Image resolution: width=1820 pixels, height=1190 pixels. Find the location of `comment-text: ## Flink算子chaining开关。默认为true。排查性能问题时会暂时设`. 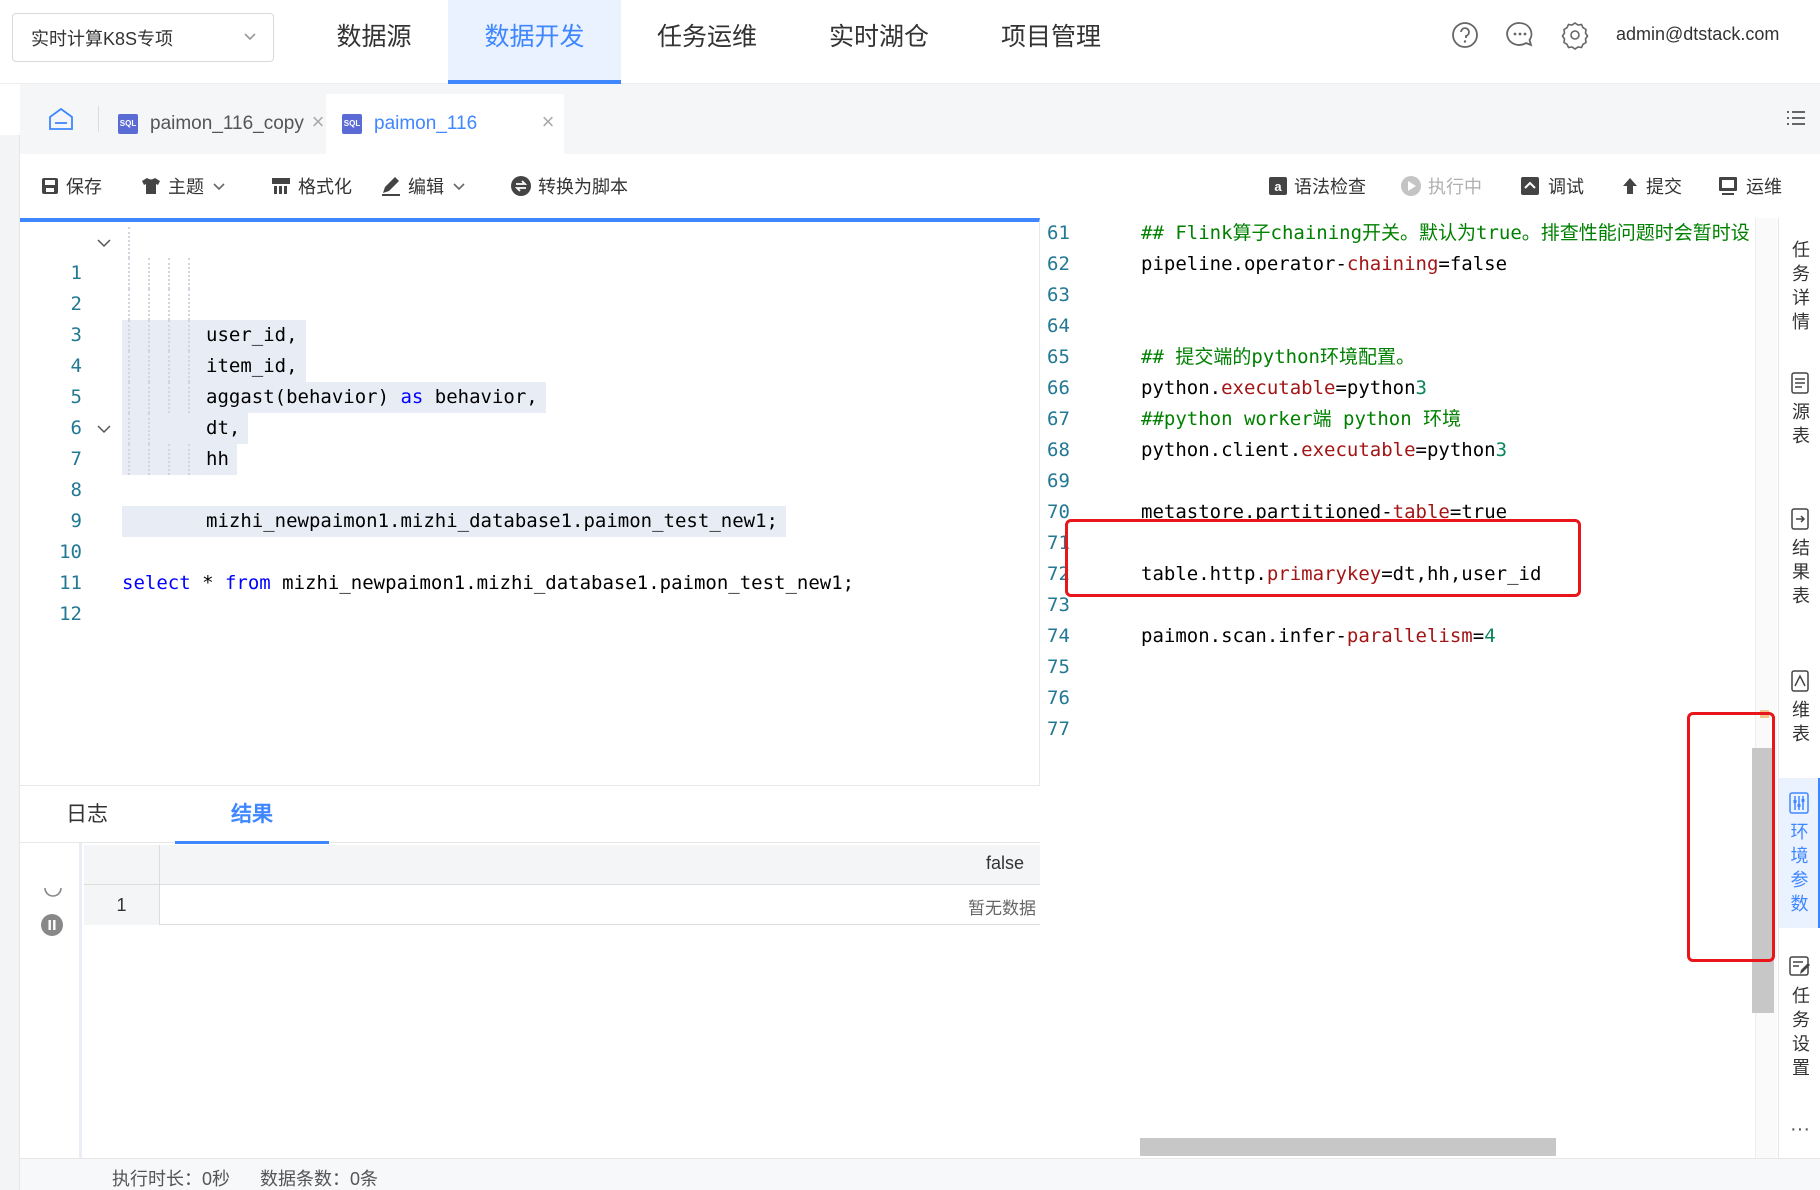

comment-text: ## Flink算子chaining开关。默认为true。排查性能问题时会暂时设 is located at coordinates (1445, 233).